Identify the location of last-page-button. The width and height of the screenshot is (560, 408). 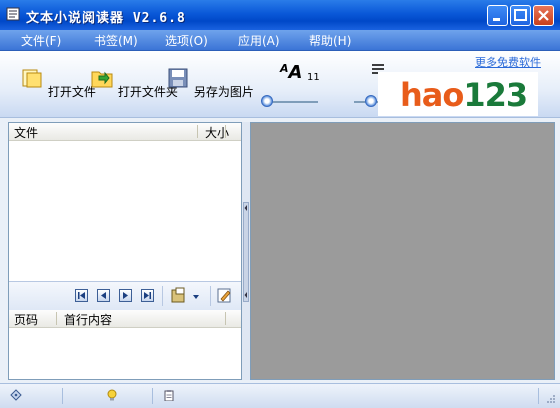
(147, 295).